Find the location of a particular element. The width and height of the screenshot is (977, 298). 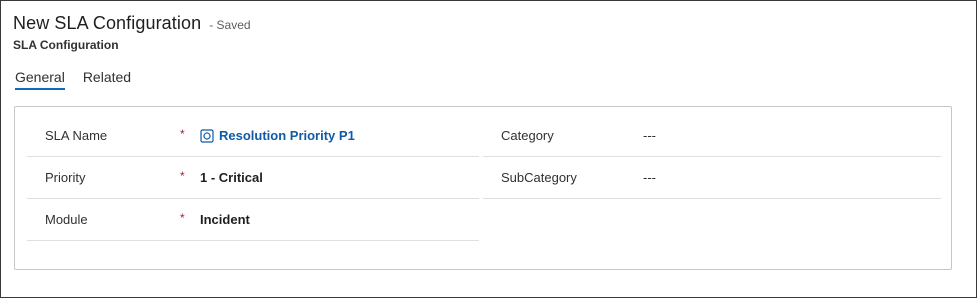

field-label: Module is located at coordinates (66, 219).